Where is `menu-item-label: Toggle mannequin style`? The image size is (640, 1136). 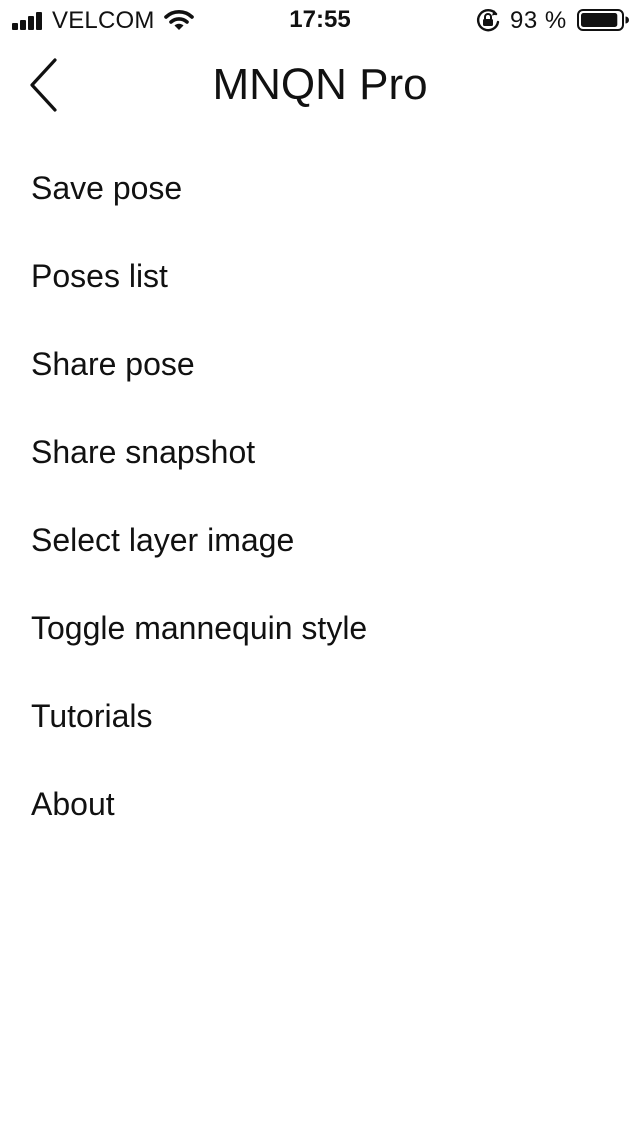
menu-item-label: Toggle mannequin style is located at coordinates (199, 628).